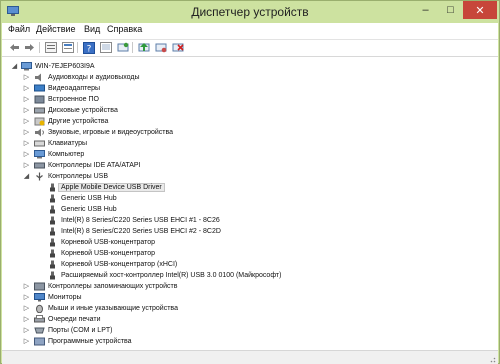  I want to click on audio-icon, so click(38, 77).